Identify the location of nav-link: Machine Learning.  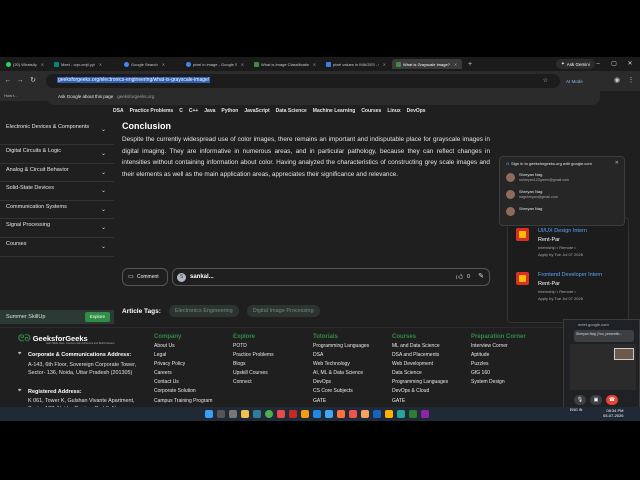
(334, 111).